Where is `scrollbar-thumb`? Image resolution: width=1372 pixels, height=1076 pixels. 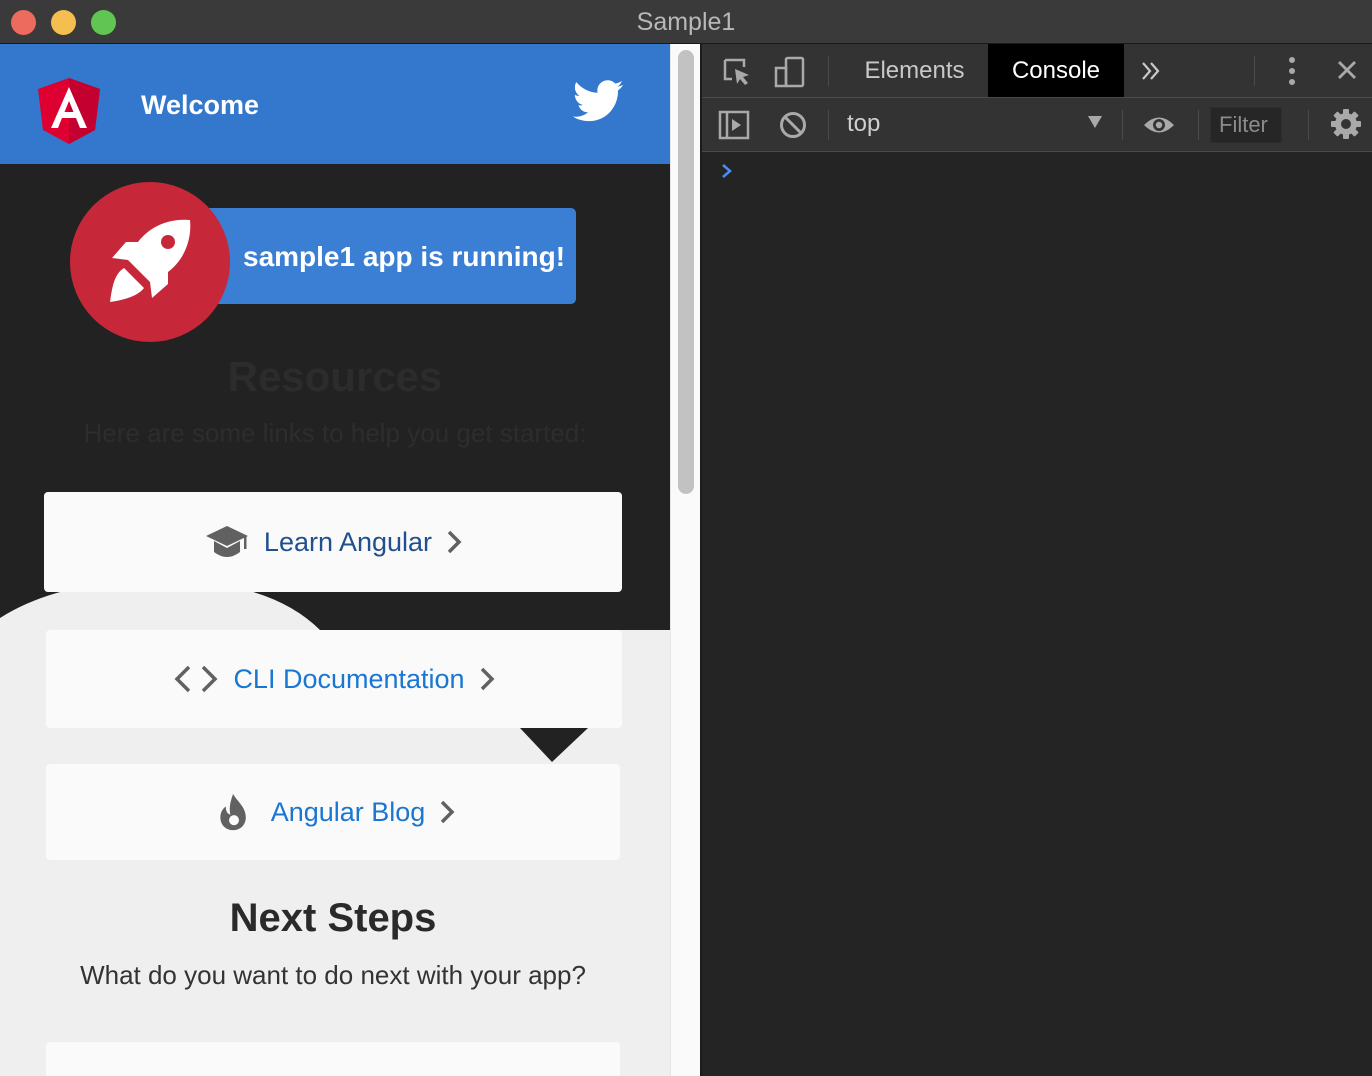 scrollbar-thumb is located at coordinates (686, 272).